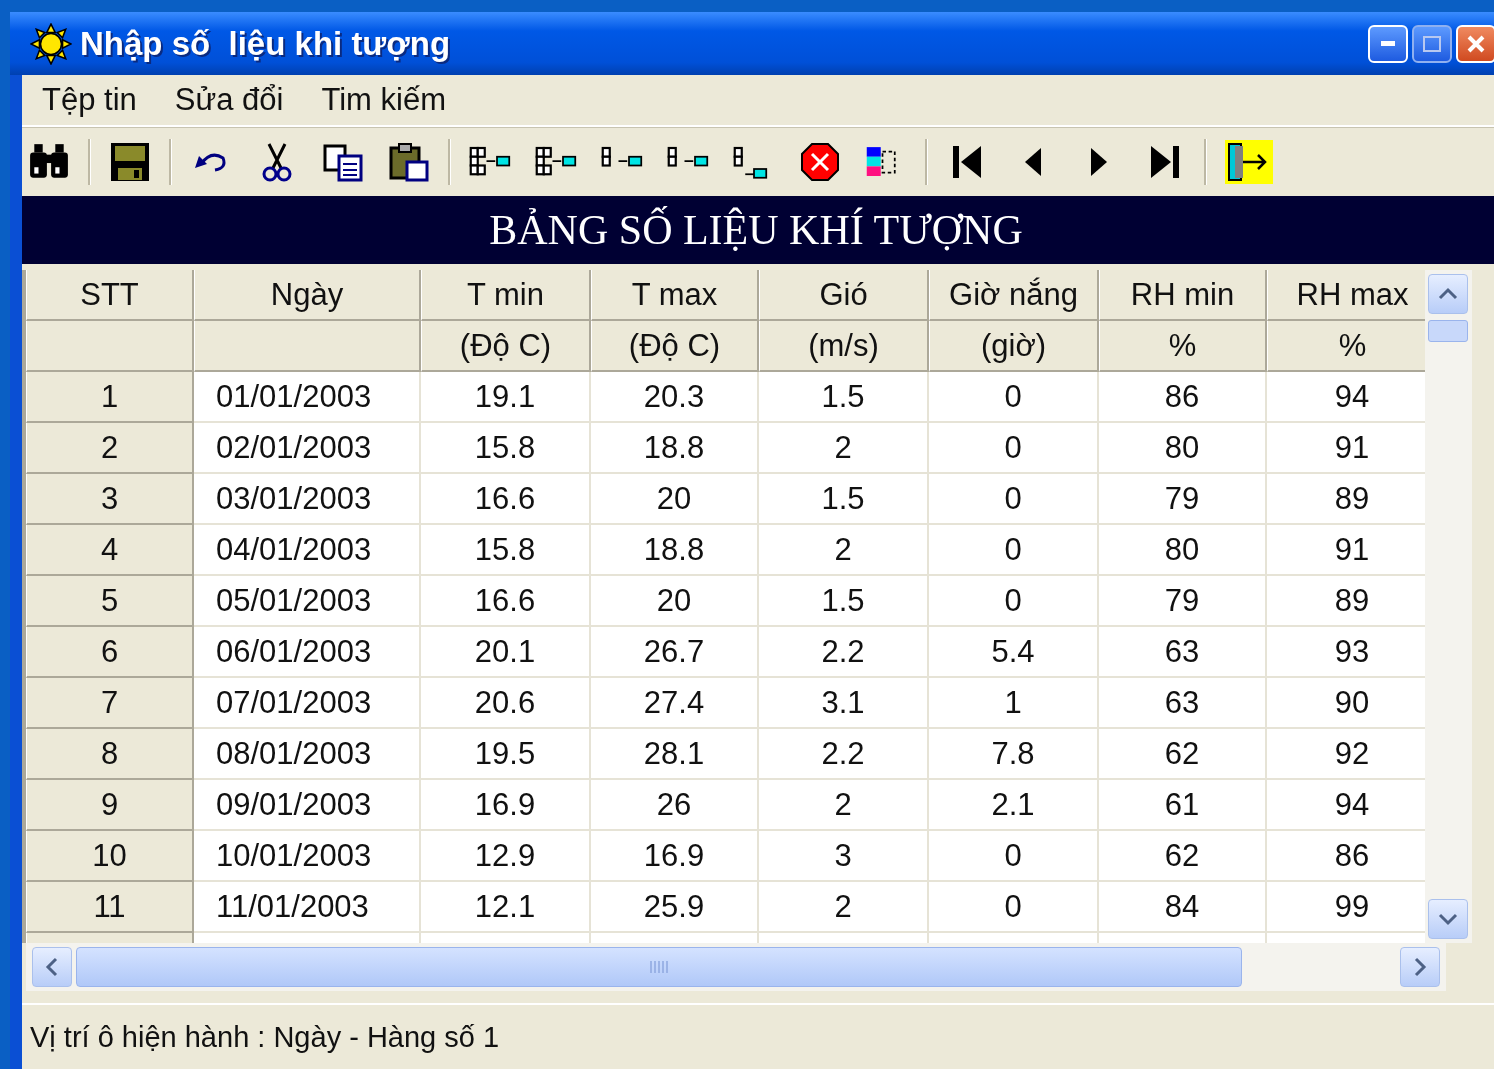 This screenshot has width=1494, height=1069. I want to click on column-header: T max, so click(675, 295).